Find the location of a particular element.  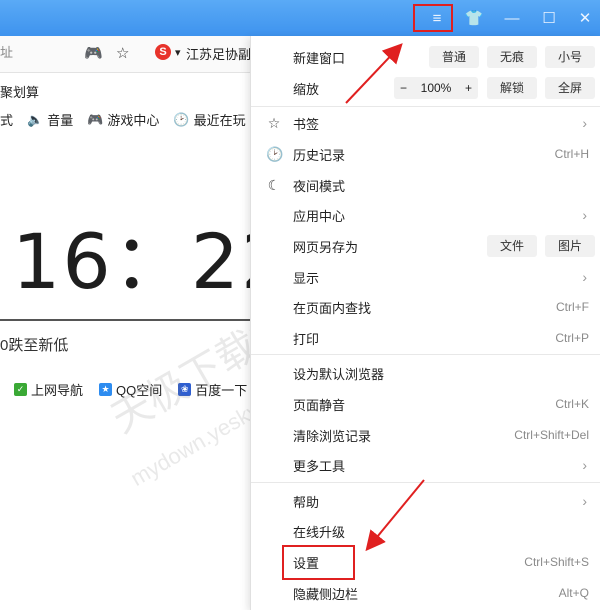

link-nav: ✓ 上网导航 is located at coordinates (48, 389).